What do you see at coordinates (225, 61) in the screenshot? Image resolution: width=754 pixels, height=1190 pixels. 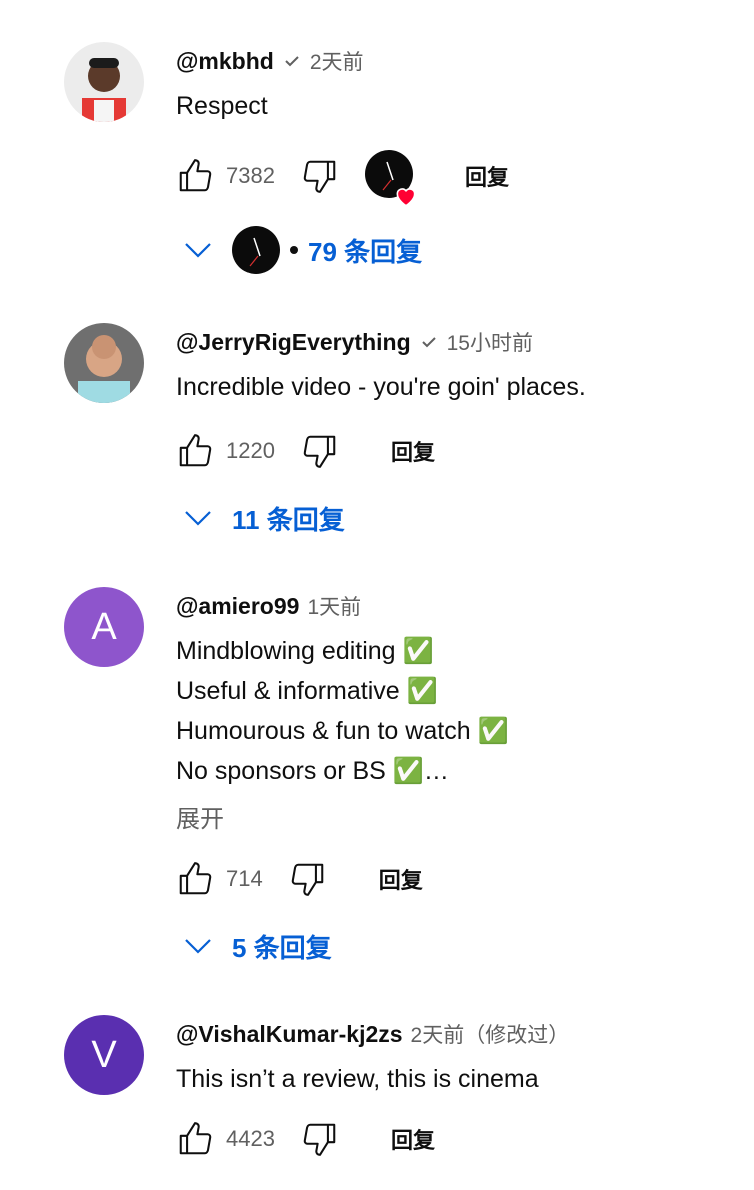 I see `comment-author: @mkbhd` at bounding box center [225, 61].